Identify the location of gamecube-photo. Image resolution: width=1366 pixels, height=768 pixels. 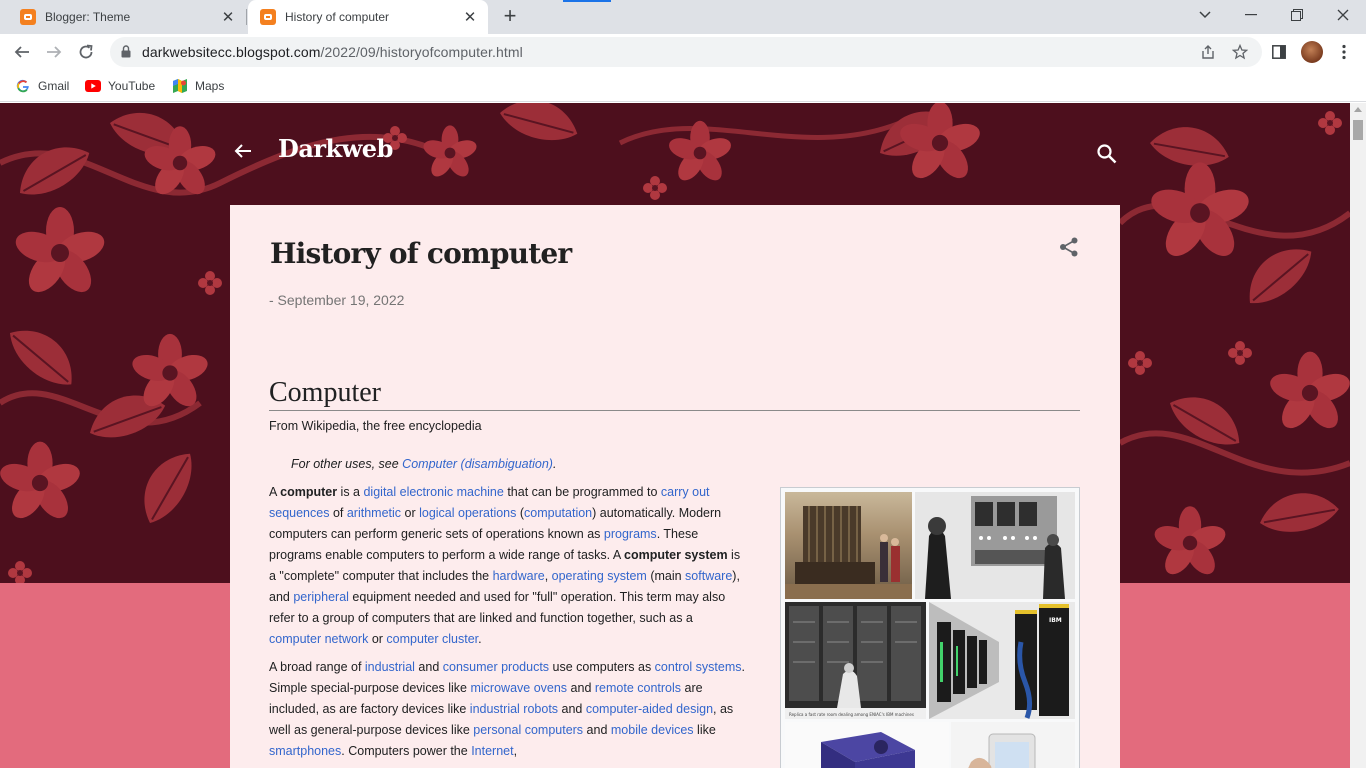
(867, 745).